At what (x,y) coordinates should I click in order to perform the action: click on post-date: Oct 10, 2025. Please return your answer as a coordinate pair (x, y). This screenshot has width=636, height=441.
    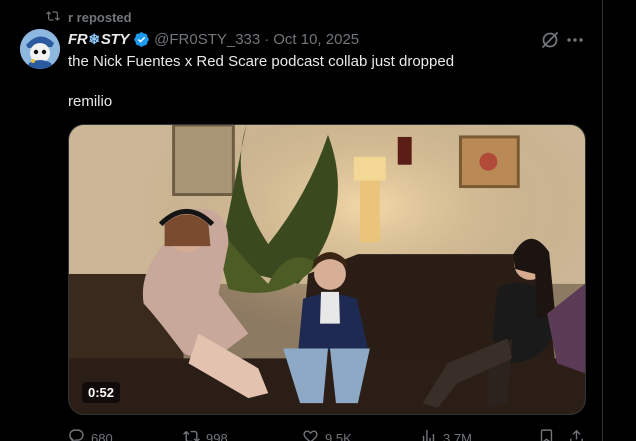
    Looking at the image, I should click on (316, 39).